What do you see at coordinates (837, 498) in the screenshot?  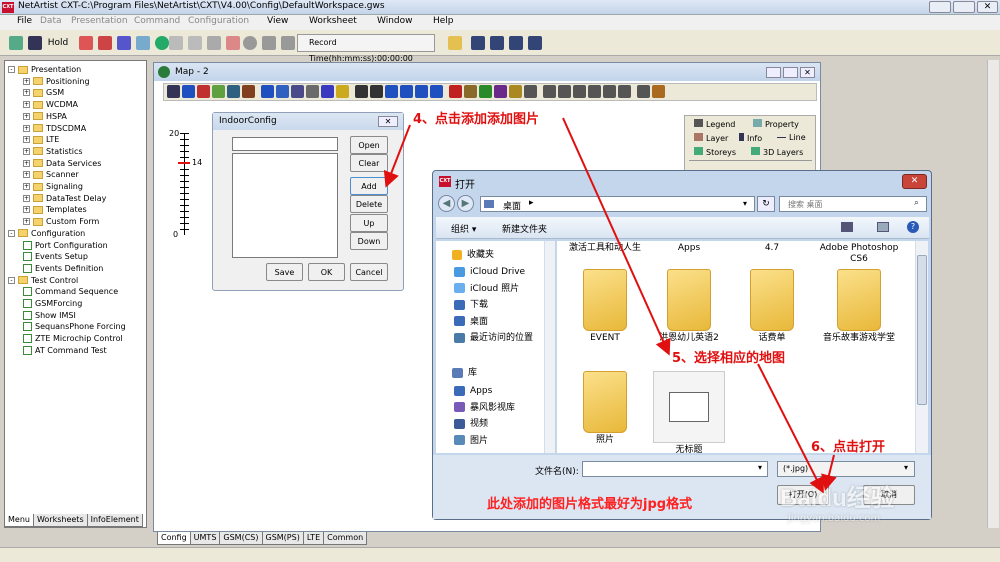 I see `watermark-brand: Baidu经验` at bounding box center [837, 498].